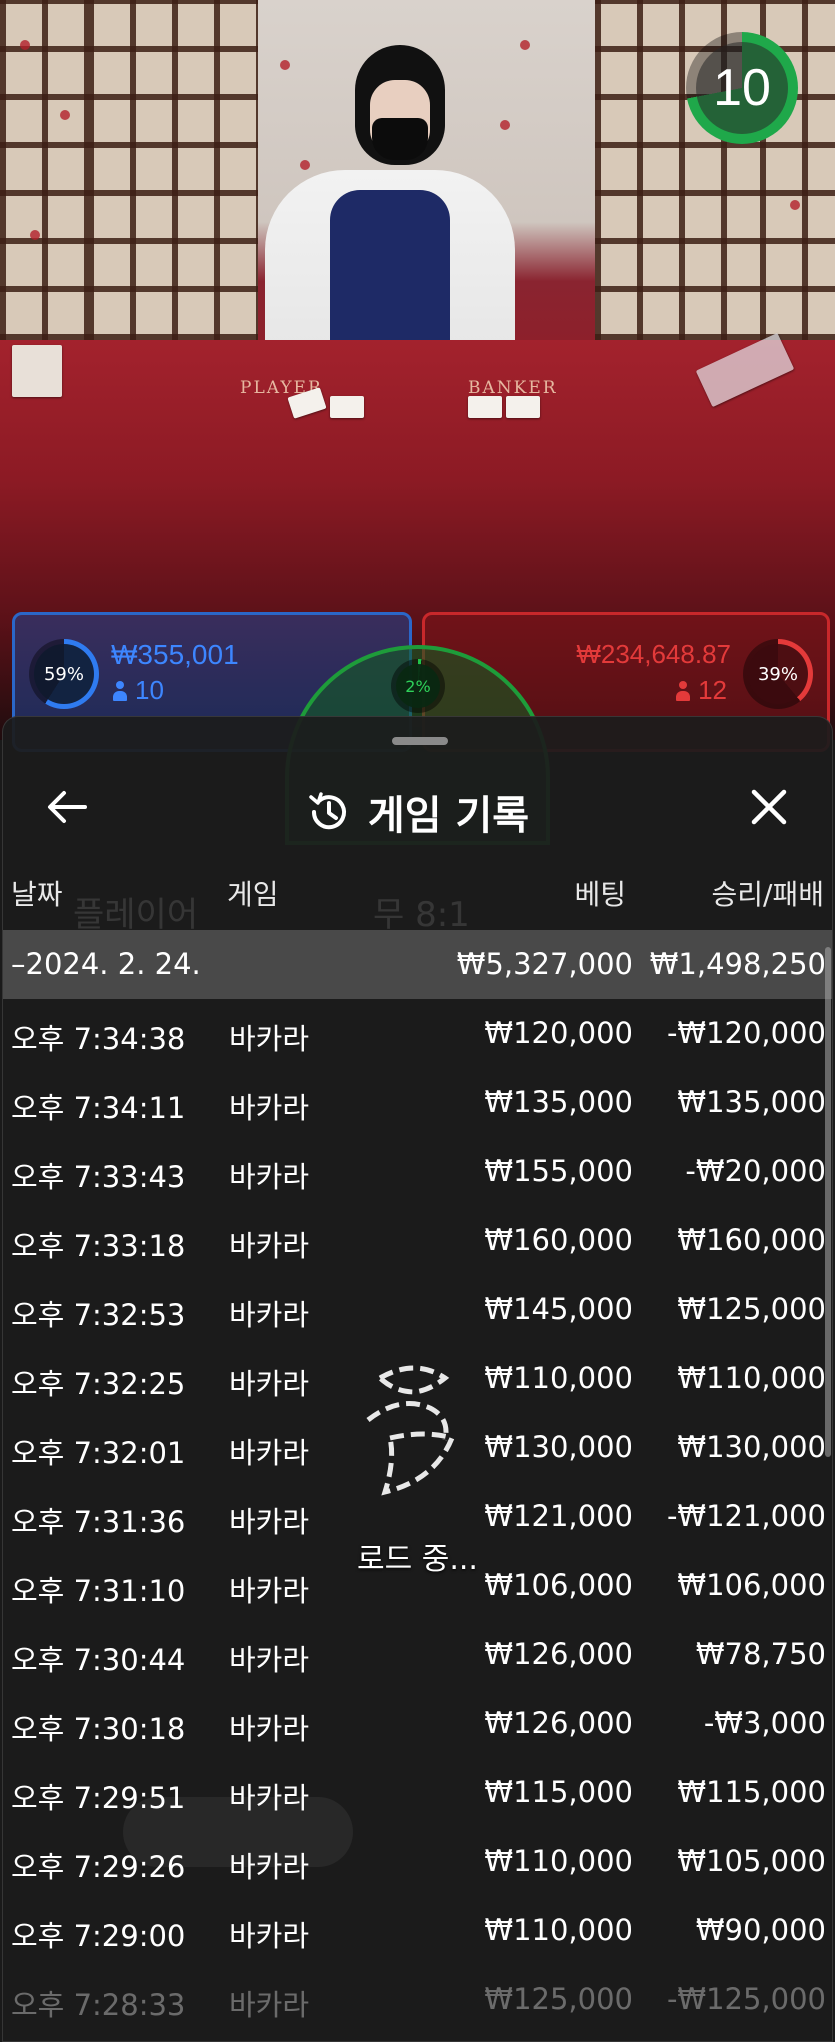 The image size is (835, 2042). What do you see at coordinates (421, 915) in the screenshot?
I see `background-tie: 무 8:1` at bounding box center [421, 915].